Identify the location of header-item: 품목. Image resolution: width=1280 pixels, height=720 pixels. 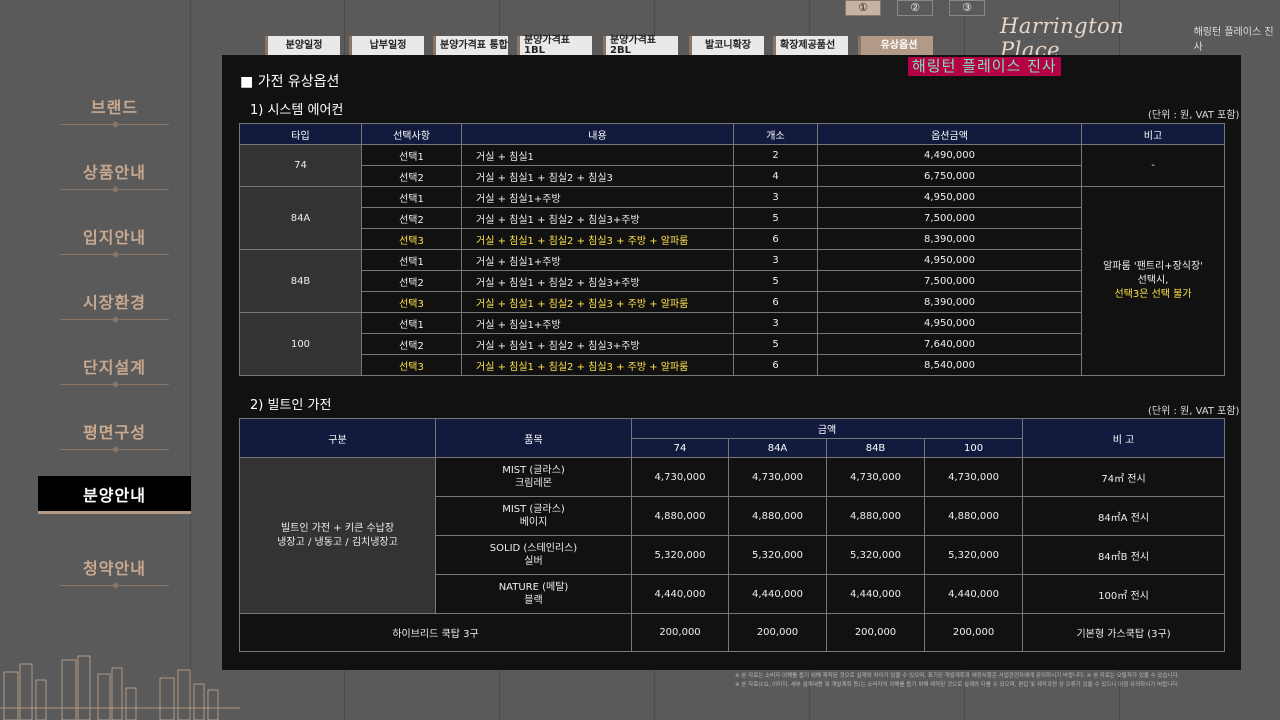
(533, 438).